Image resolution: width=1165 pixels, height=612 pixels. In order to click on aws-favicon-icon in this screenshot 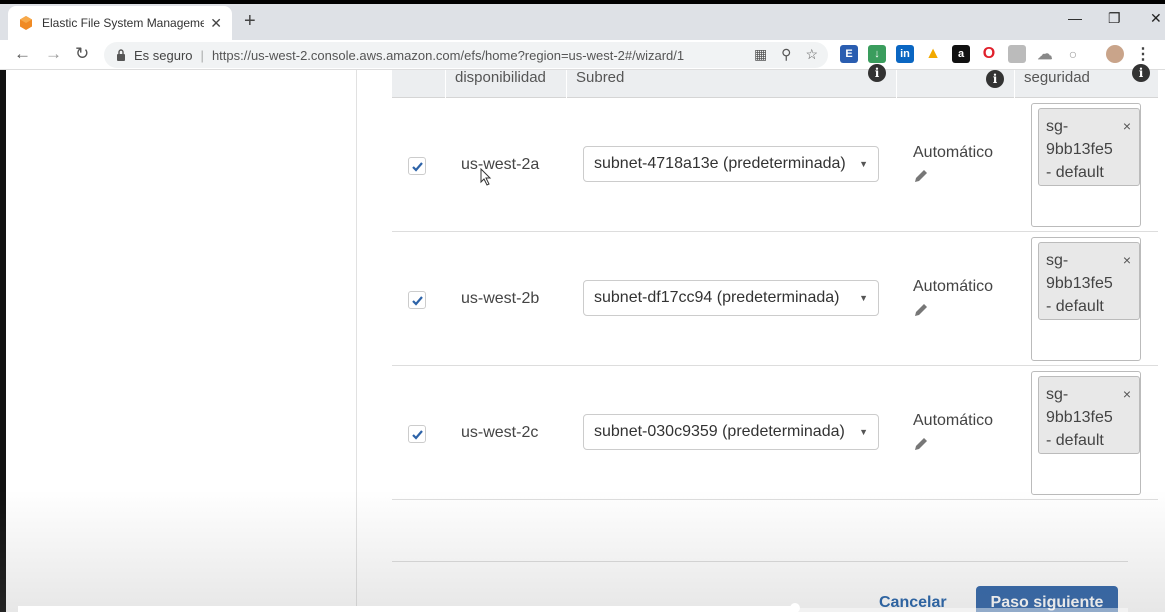, I will do `click(26, 23)`.